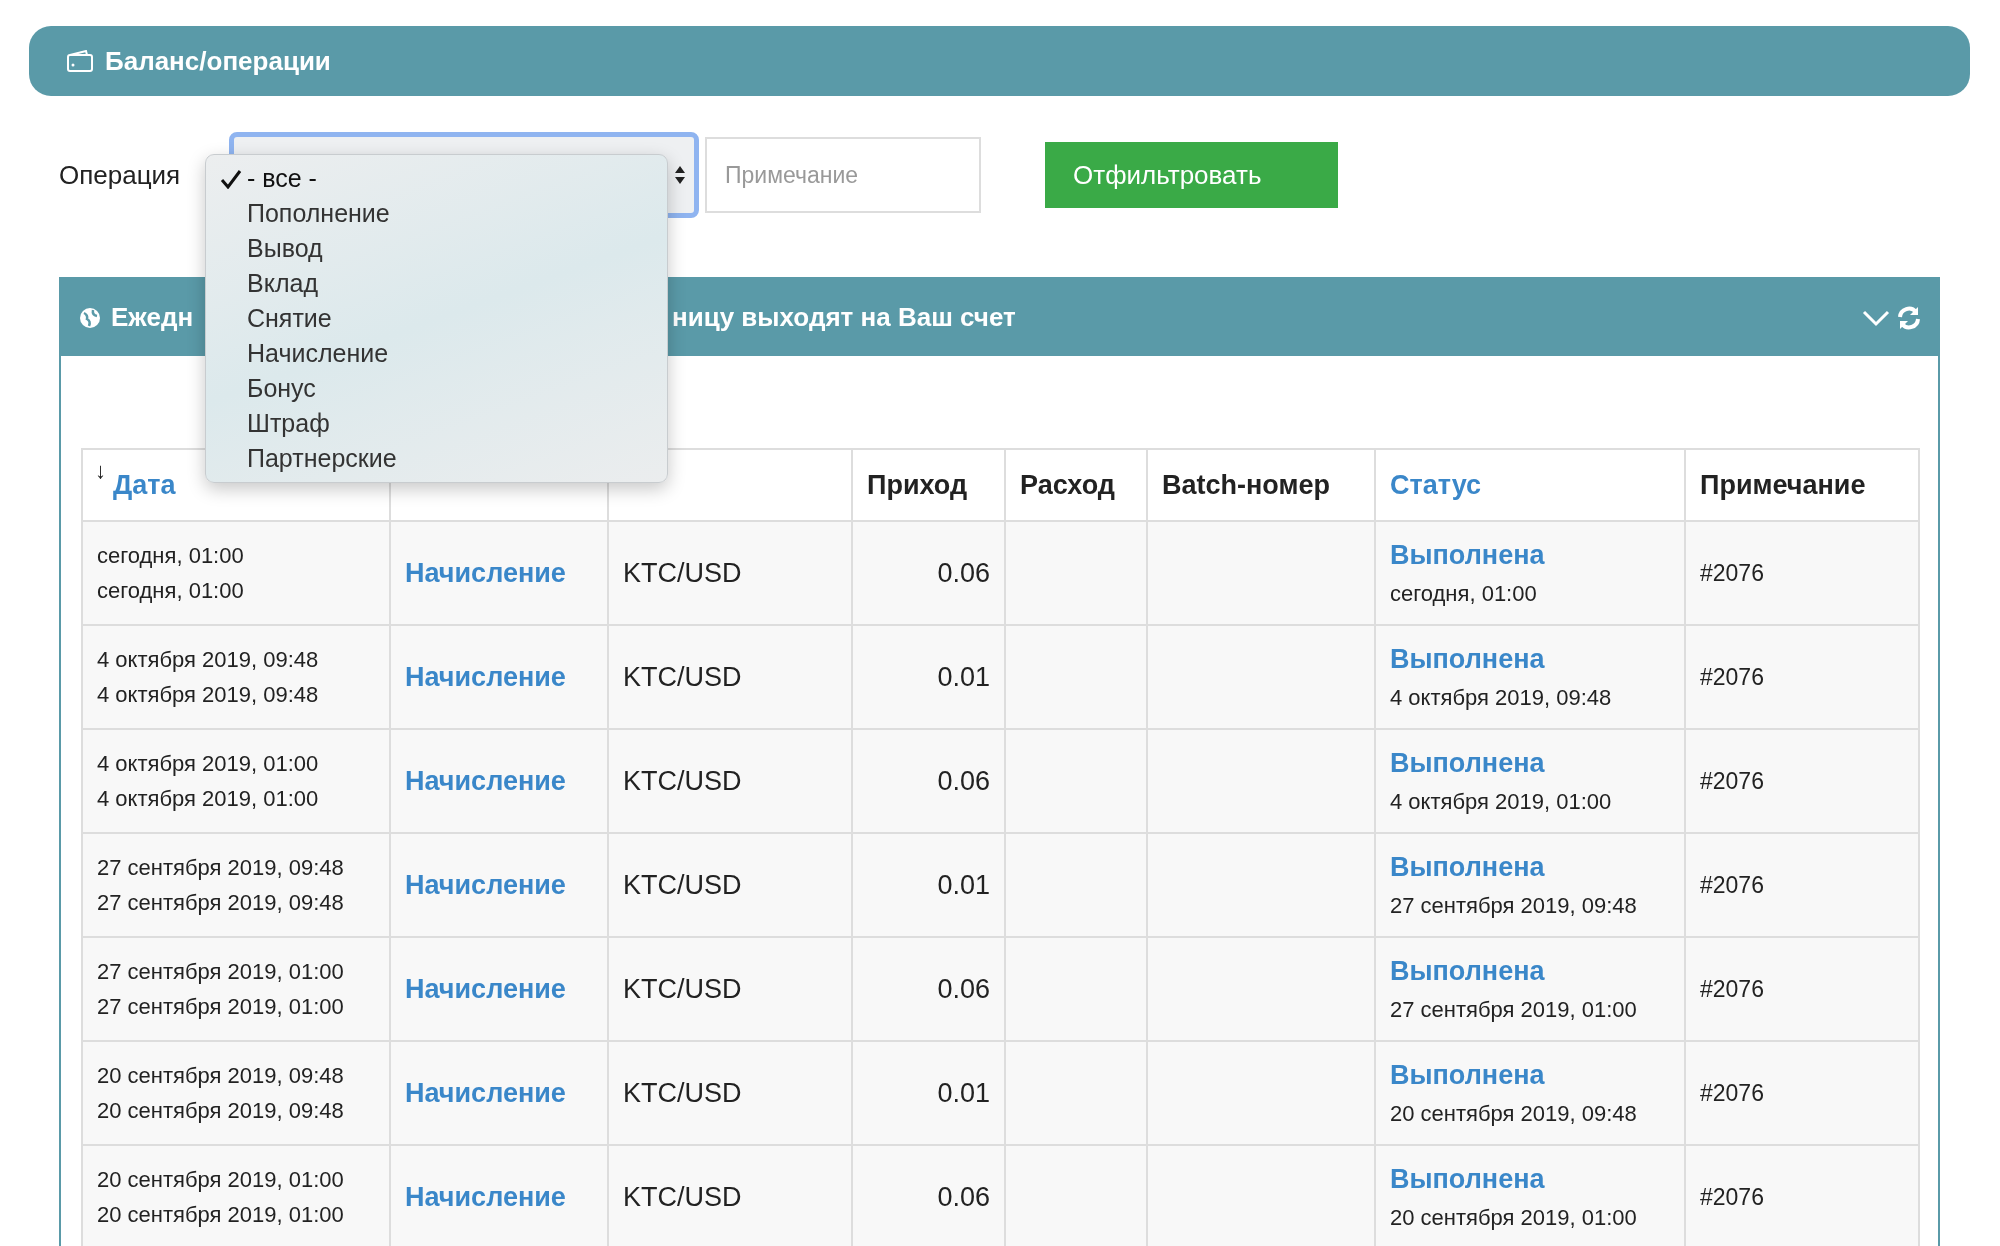 The image size is (2000, 1246). Describe the element at coordinates (80, 61) in the screenshot. I see `wallet-icon` at that location.